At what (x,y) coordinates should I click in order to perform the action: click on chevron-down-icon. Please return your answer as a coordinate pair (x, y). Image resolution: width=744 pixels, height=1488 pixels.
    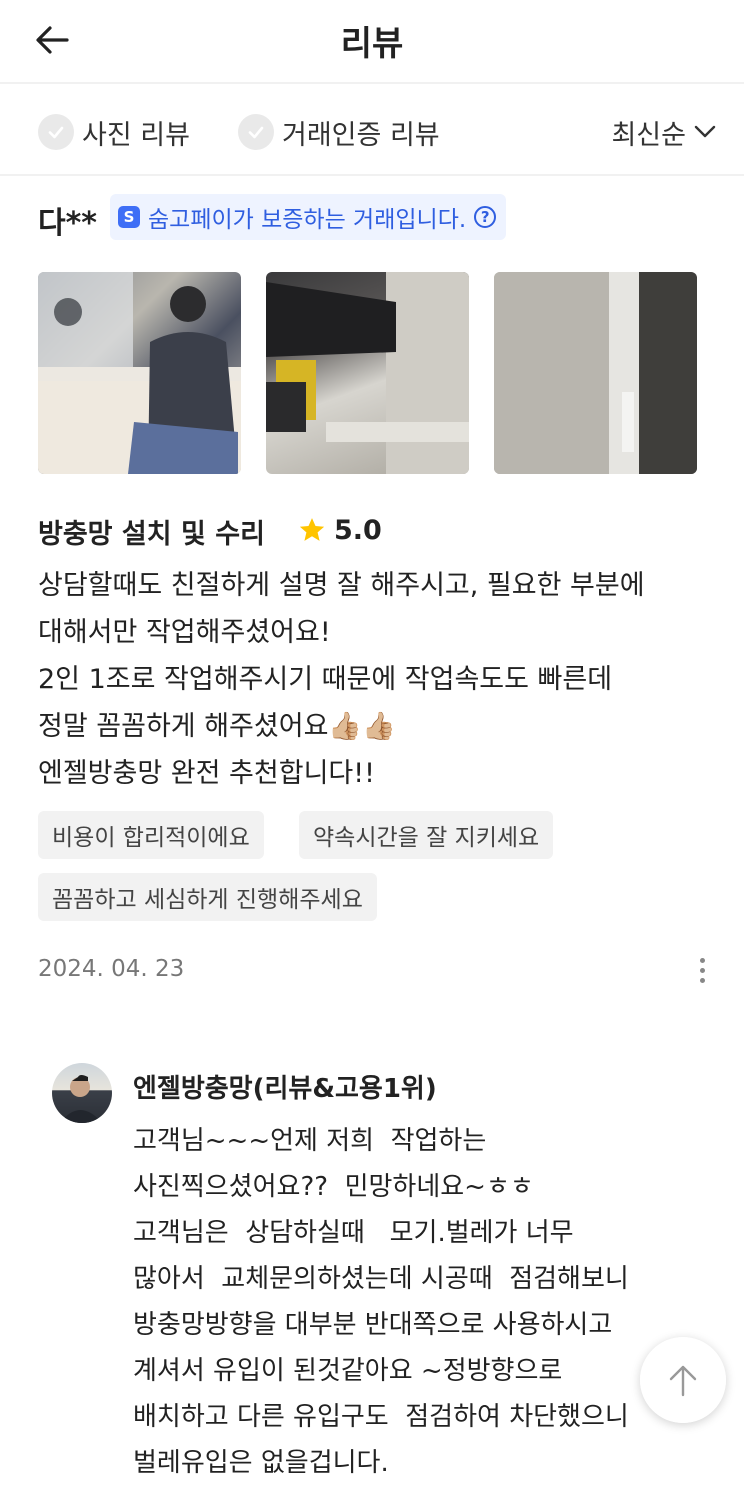
    Looking at the image, I should click on (705, 131).